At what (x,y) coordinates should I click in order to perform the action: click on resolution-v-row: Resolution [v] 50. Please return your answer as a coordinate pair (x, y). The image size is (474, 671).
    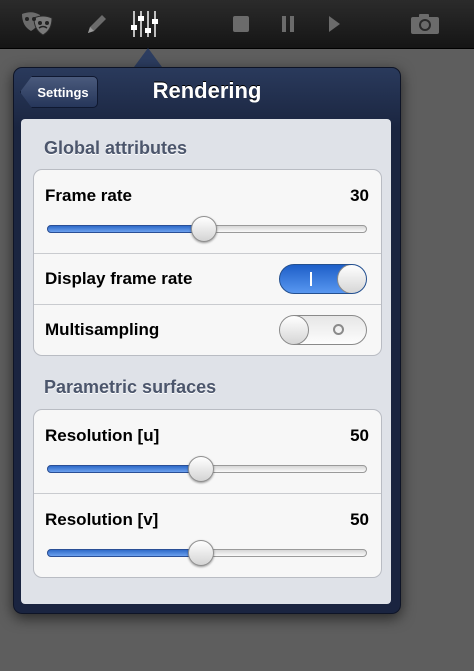
    Looking at the image, I should click on (207, 535).